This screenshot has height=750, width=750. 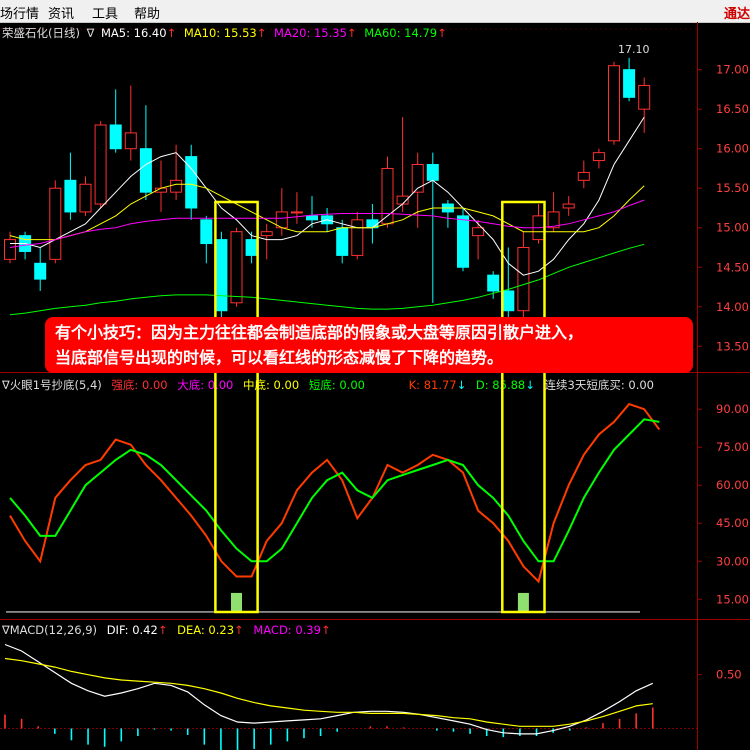 What do you see at coordinates (327, 279) in the screenshot?
I see `ma-line-ma60` at bounding box center [327, 279].